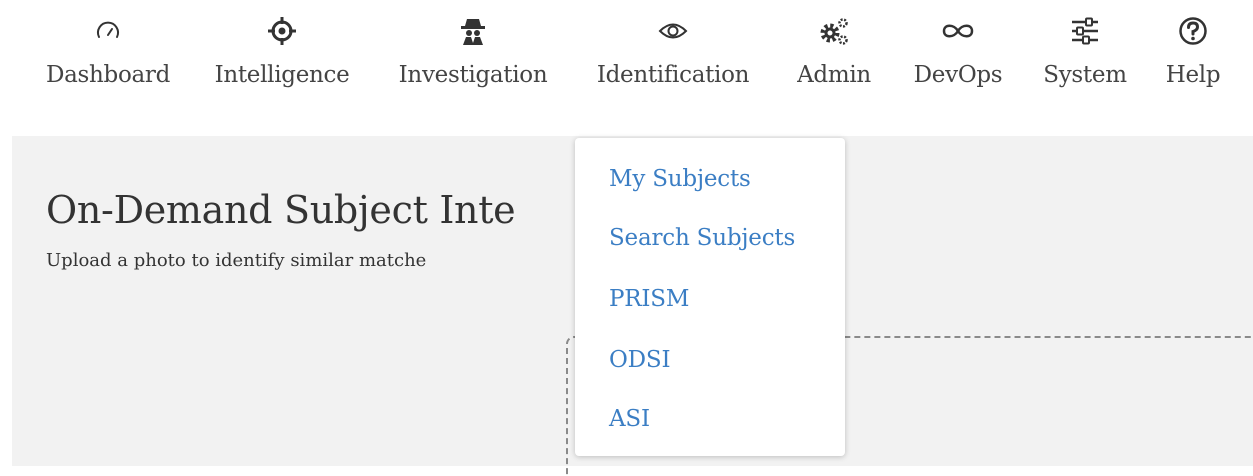  I want to click on nav-item-help: Help, so click(1193, 62).